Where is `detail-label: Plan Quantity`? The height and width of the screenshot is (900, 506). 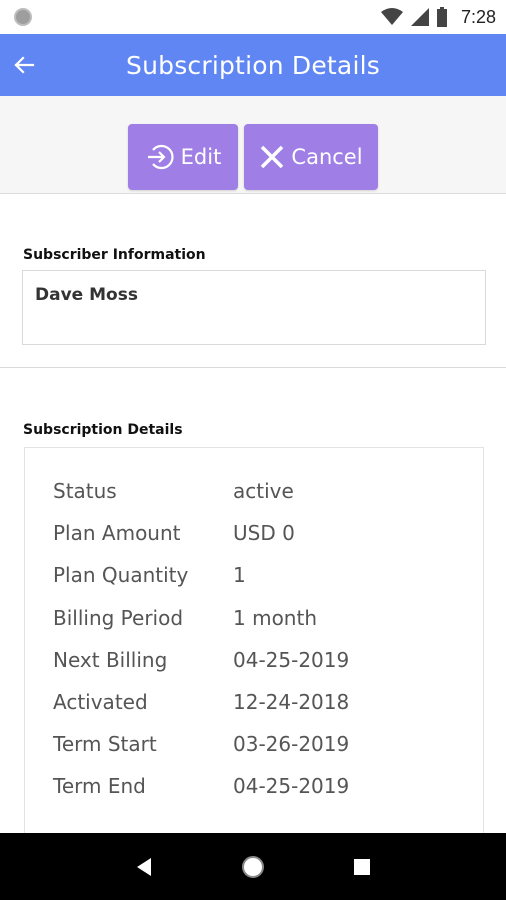 detail-label: Plan Quantity is located at coordinates (121, 575).